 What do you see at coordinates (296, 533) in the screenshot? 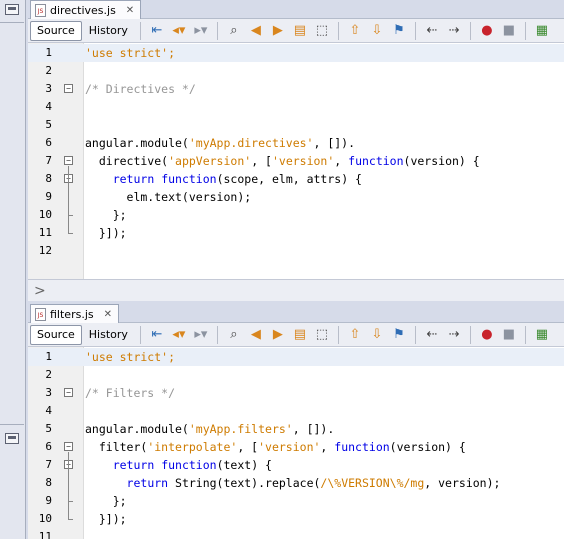
I see `code-line: 11` at bounding box center [296, 533].